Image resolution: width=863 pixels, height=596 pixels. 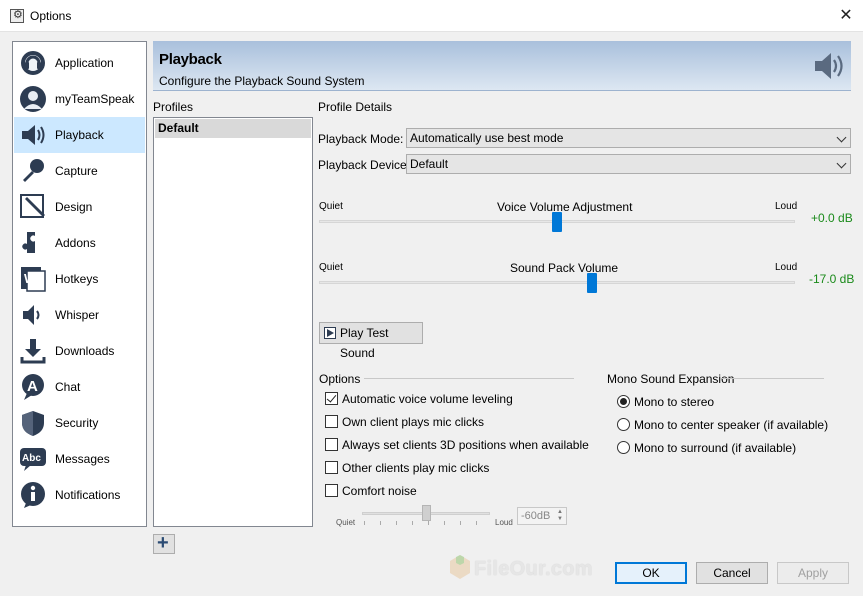 I want to click on radio-label: Mono to stereo, so click(x=674, y=402).